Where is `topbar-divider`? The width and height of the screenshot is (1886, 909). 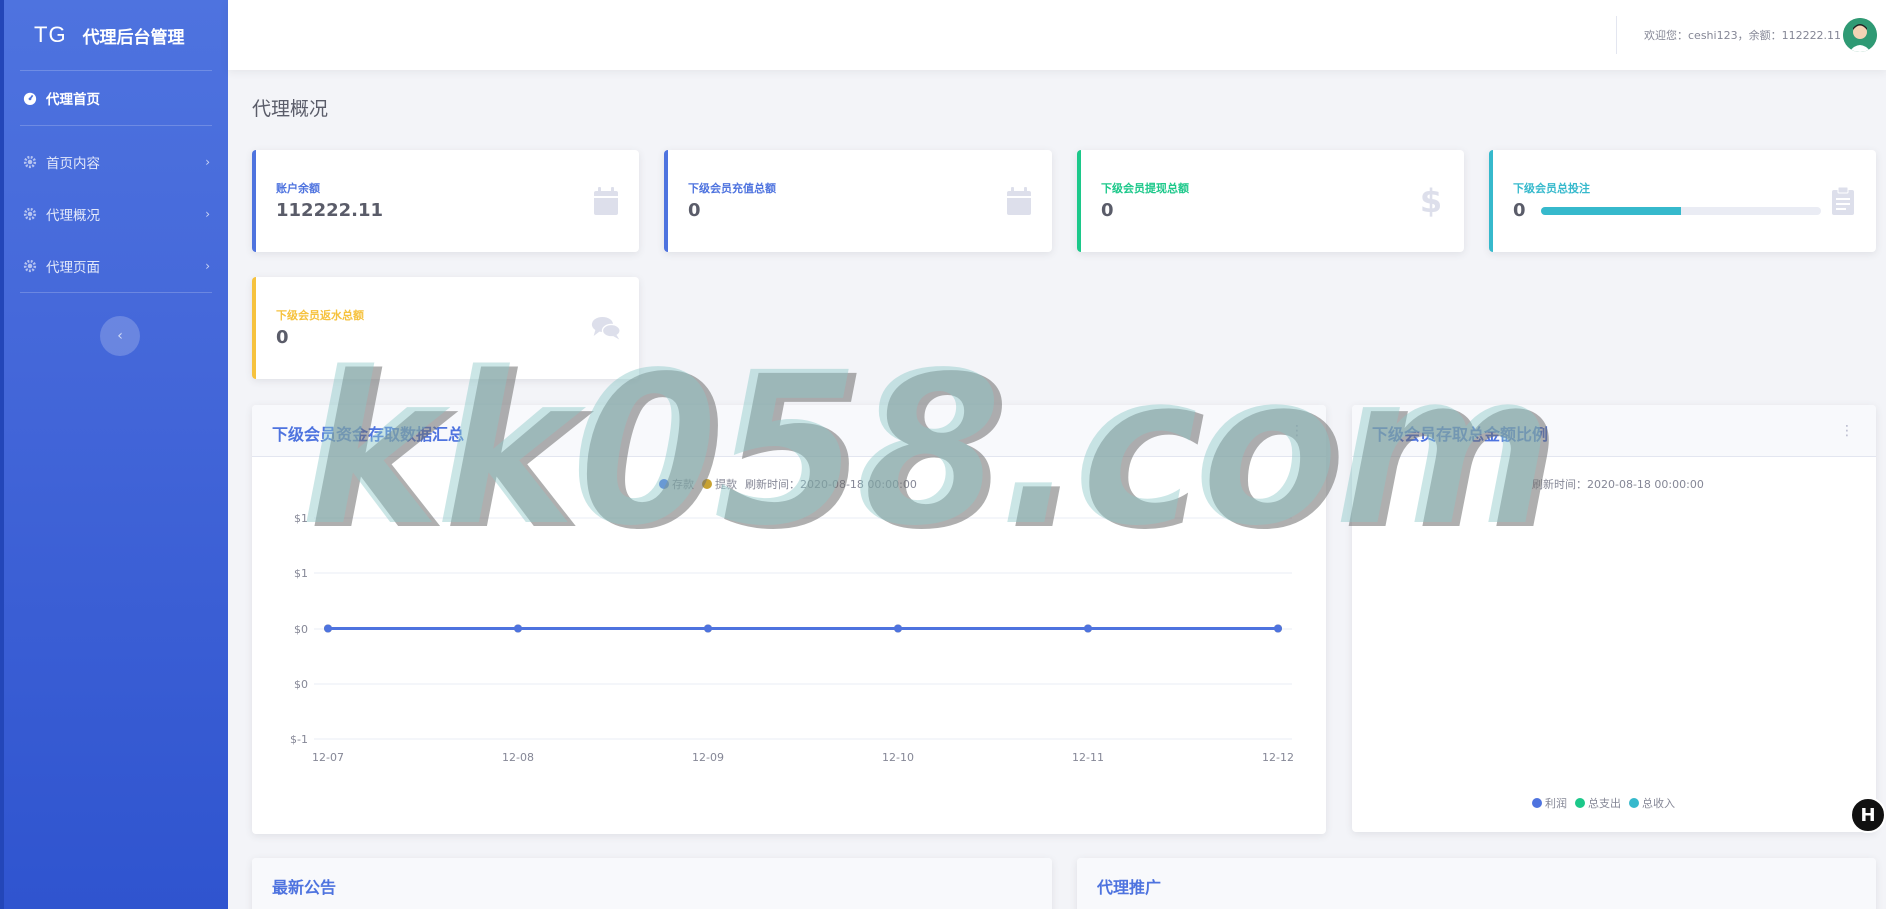
topbar-divider is located at coordinates (1616, 35).